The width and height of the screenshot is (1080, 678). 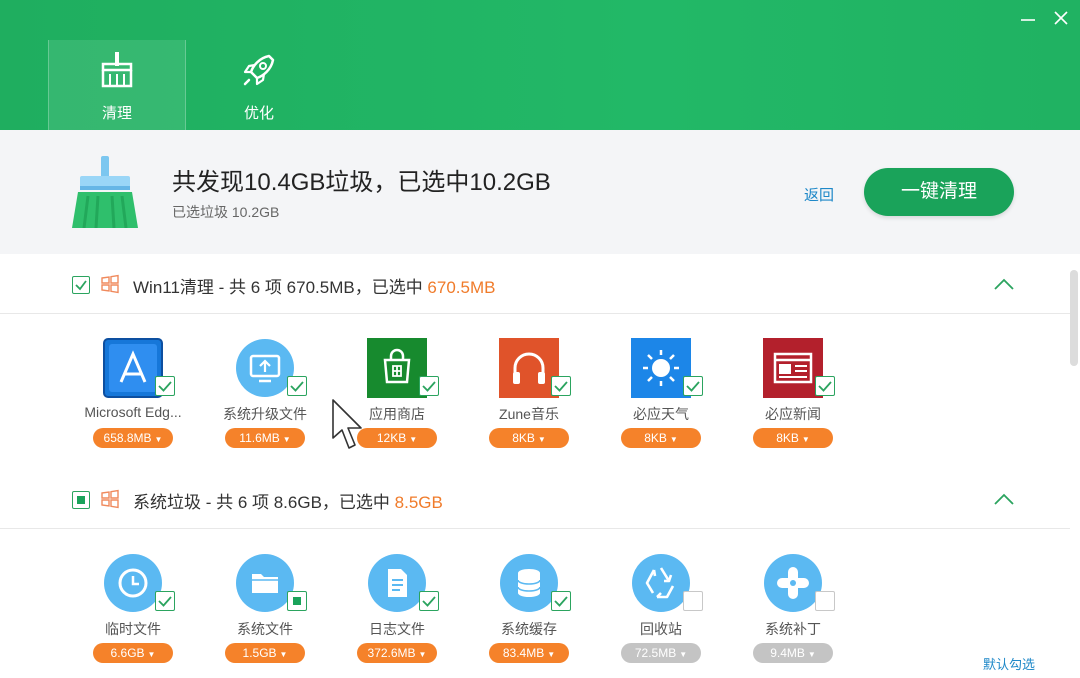 What do you see at coordinates (461, 287) in the screenshot?
I see `section-selected-size: 670.5MB` at bounding box center [461, 287].